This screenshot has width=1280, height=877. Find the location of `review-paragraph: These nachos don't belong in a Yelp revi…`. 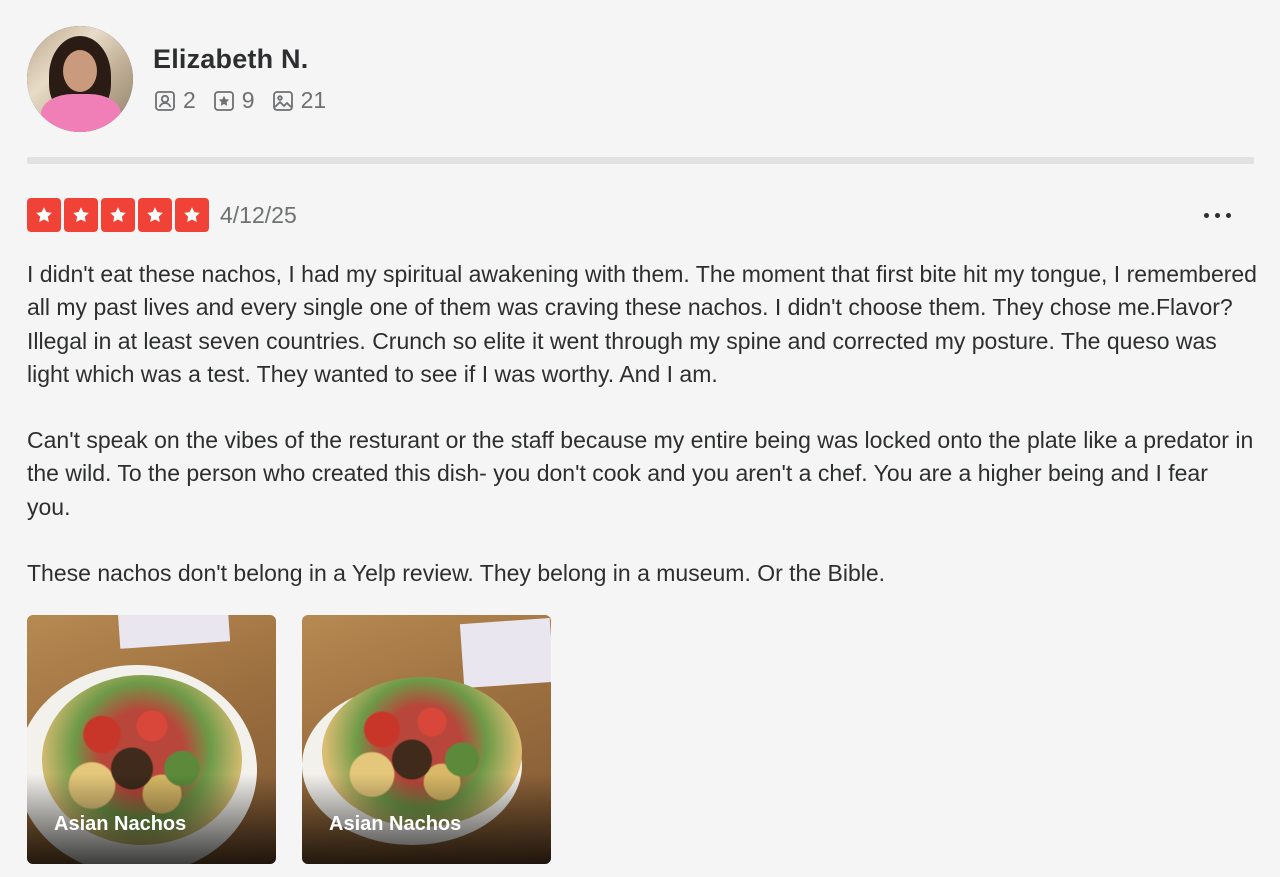

review-paragraph: These nachos don't belong in a Yelp revi… is located at coordinates (456, 573).